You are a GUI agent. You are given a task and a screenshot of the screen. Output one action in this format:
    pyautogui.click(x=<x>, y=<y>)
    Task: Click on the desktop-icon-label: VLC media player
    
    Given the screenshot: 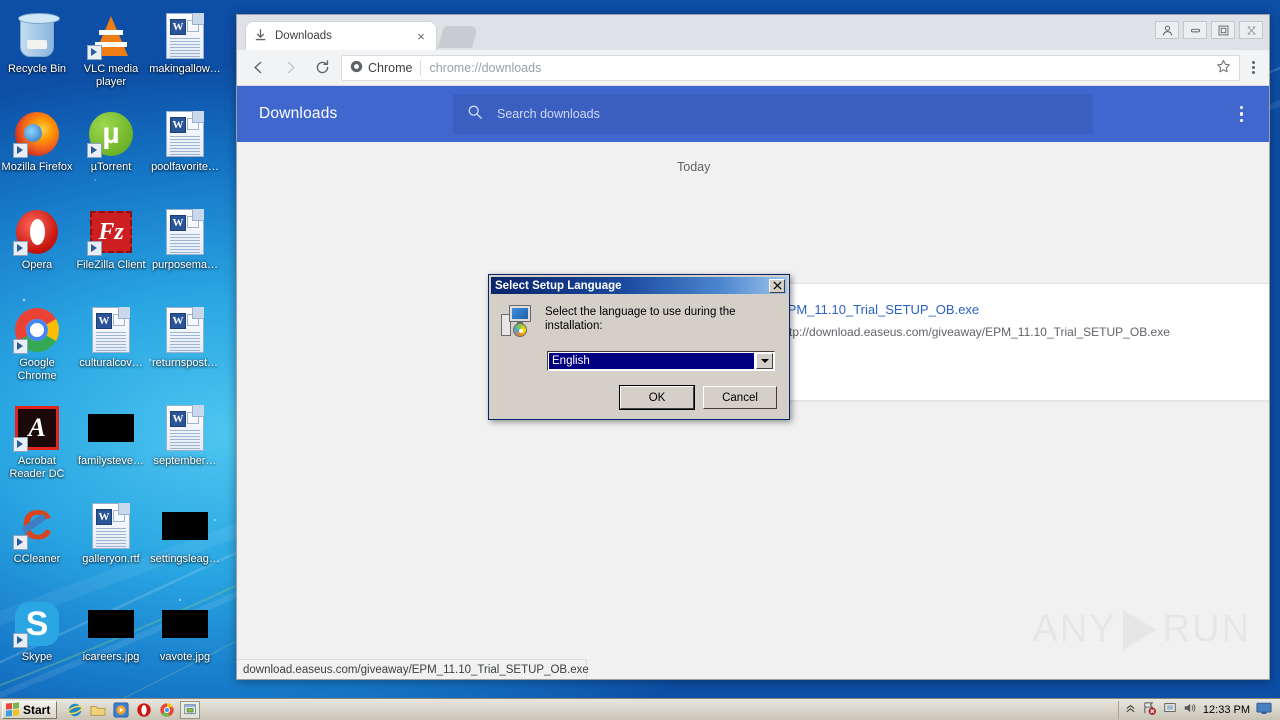 What is the action you would take?
    pyautogui.click(x=111, y=75)
    